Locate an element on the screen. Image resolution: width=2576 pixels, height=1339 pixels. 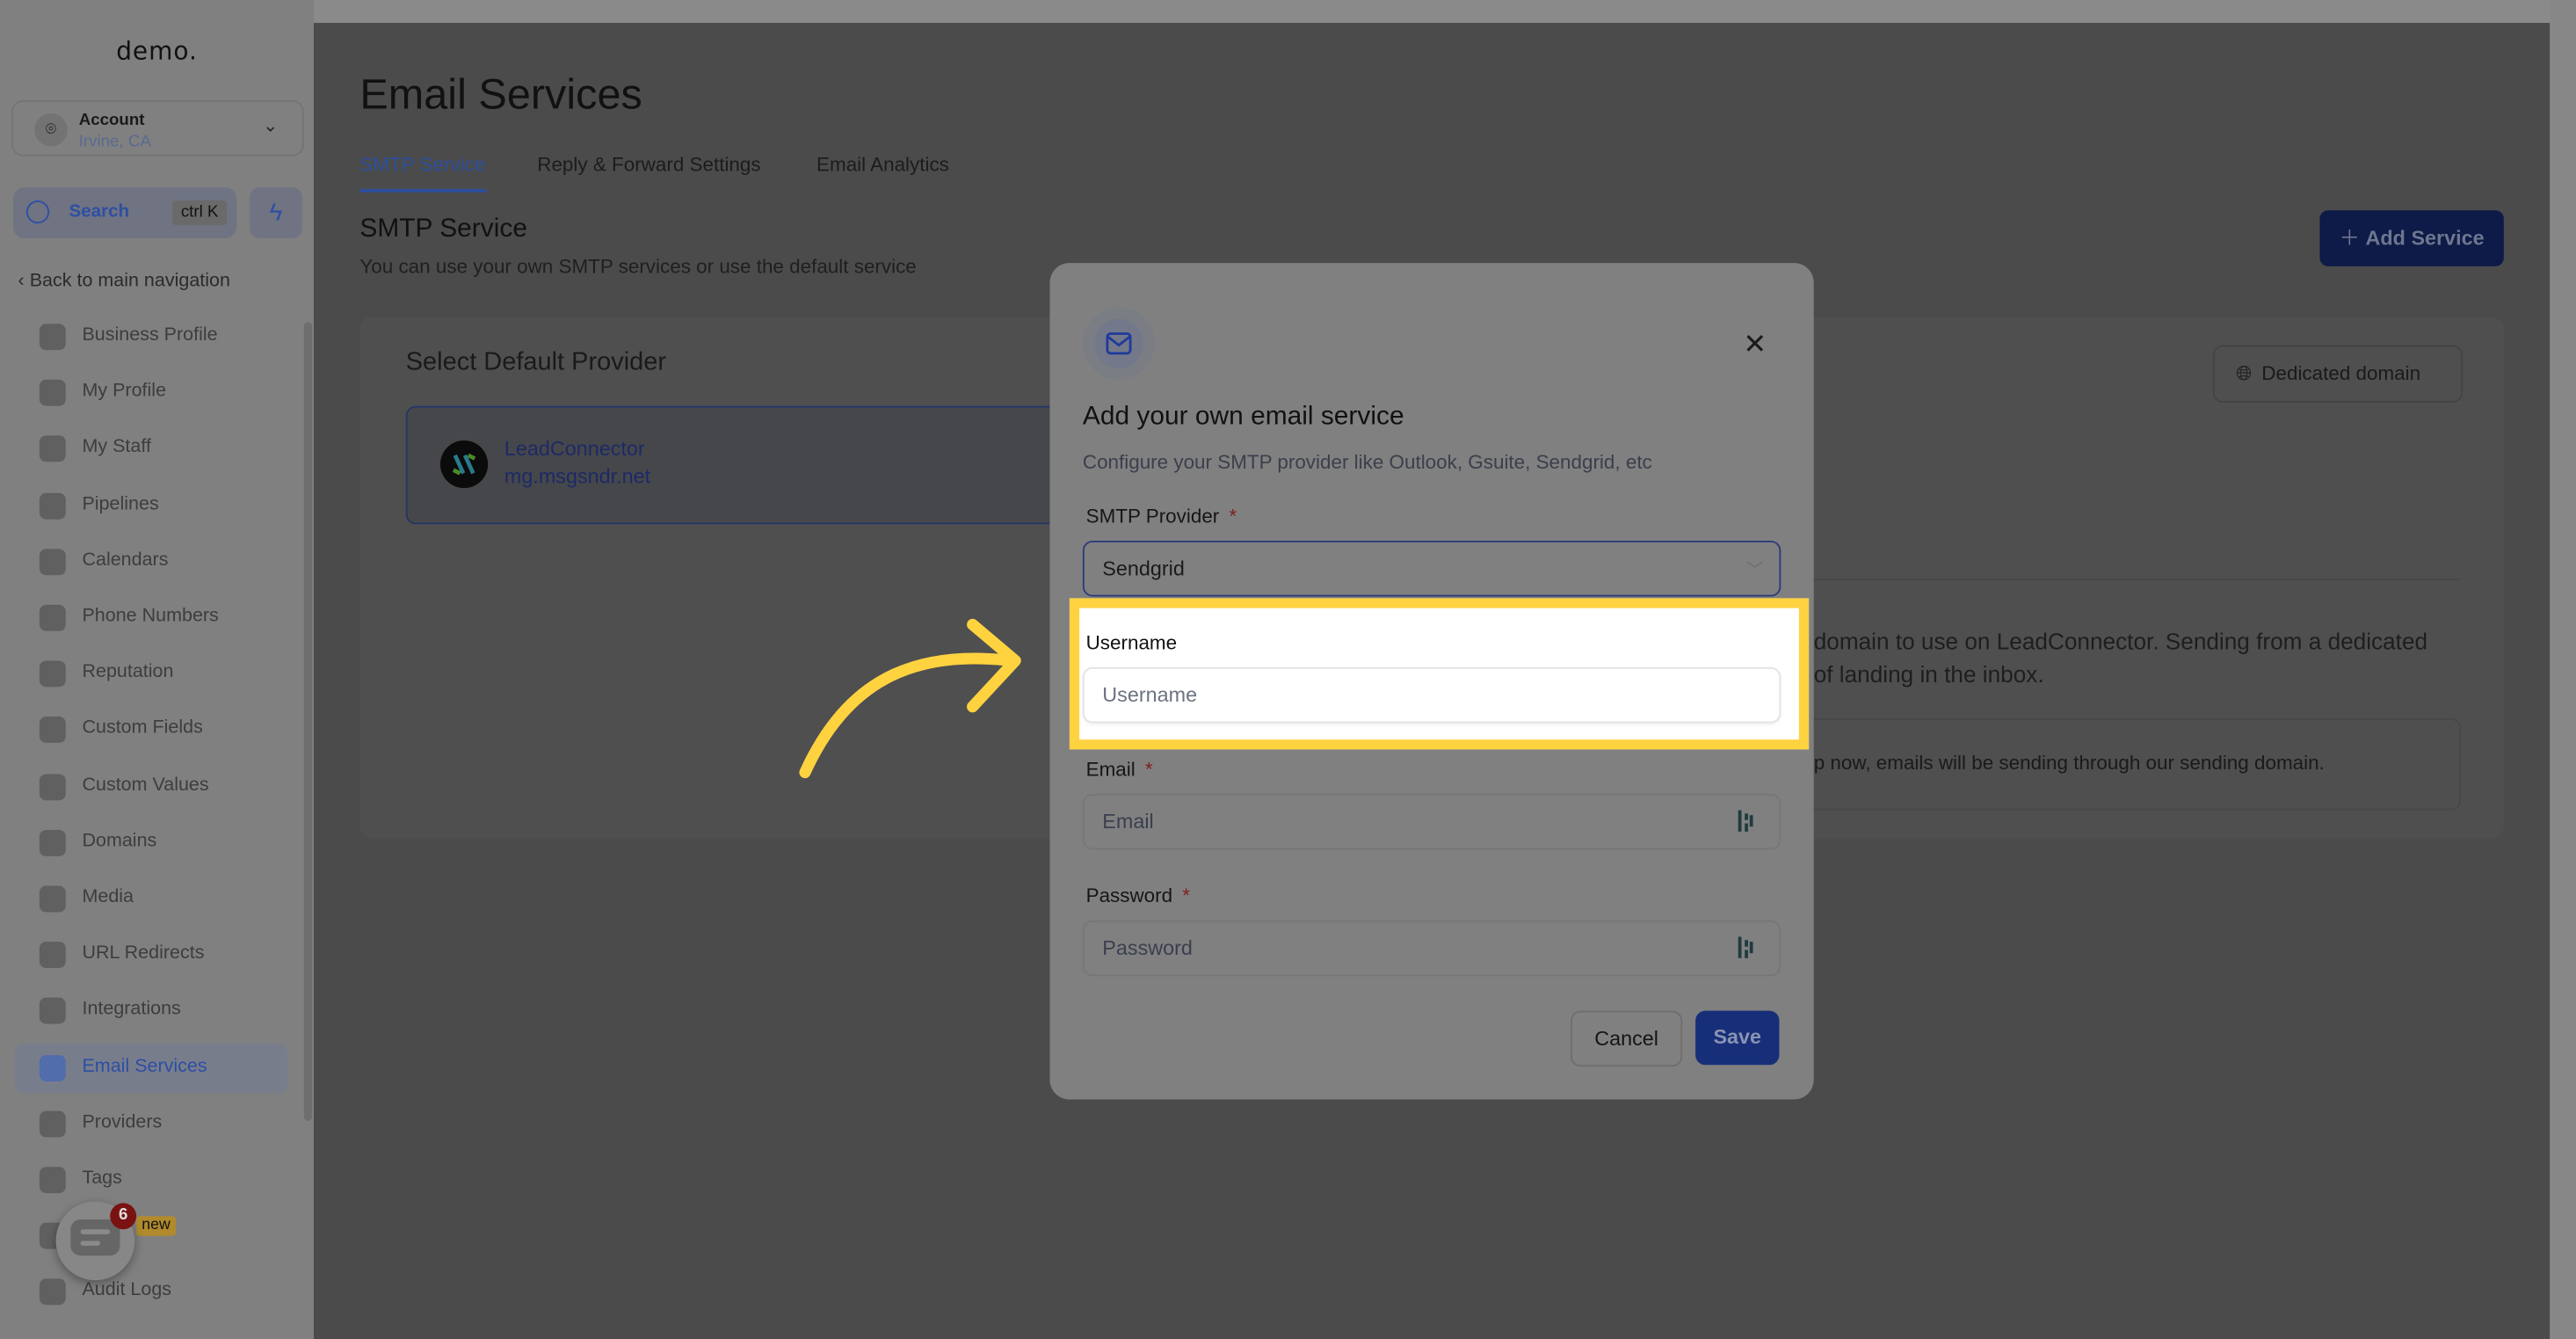
provider-name: LeadConnector is located at coordinates (574, 449).